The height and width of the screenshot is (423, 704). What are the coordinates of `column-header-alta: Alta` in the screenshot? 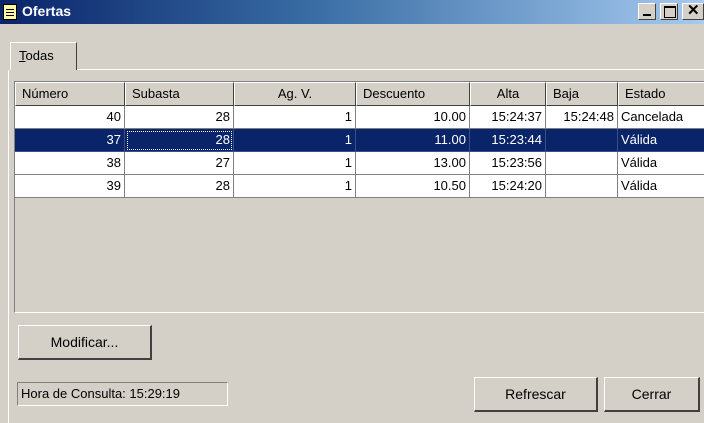 It's located at (508, 94).